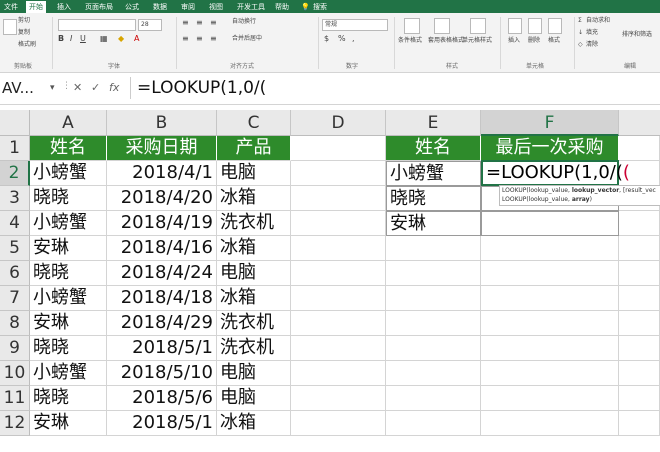 The image size is (660, 452). Describe the element at coordinates (160, 7) in the screenshot. I see `tab-data: 数据` at that location.